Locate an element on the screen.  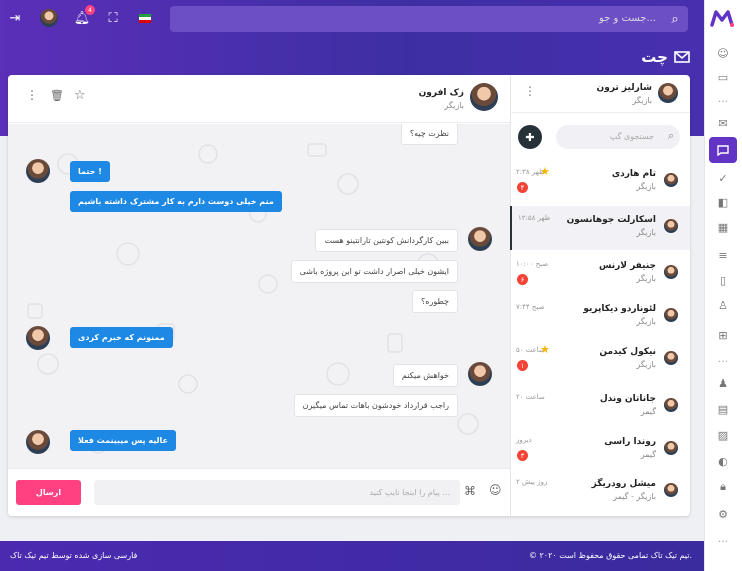
cart-icon: ⊞ is located at coordinates (723, 335).